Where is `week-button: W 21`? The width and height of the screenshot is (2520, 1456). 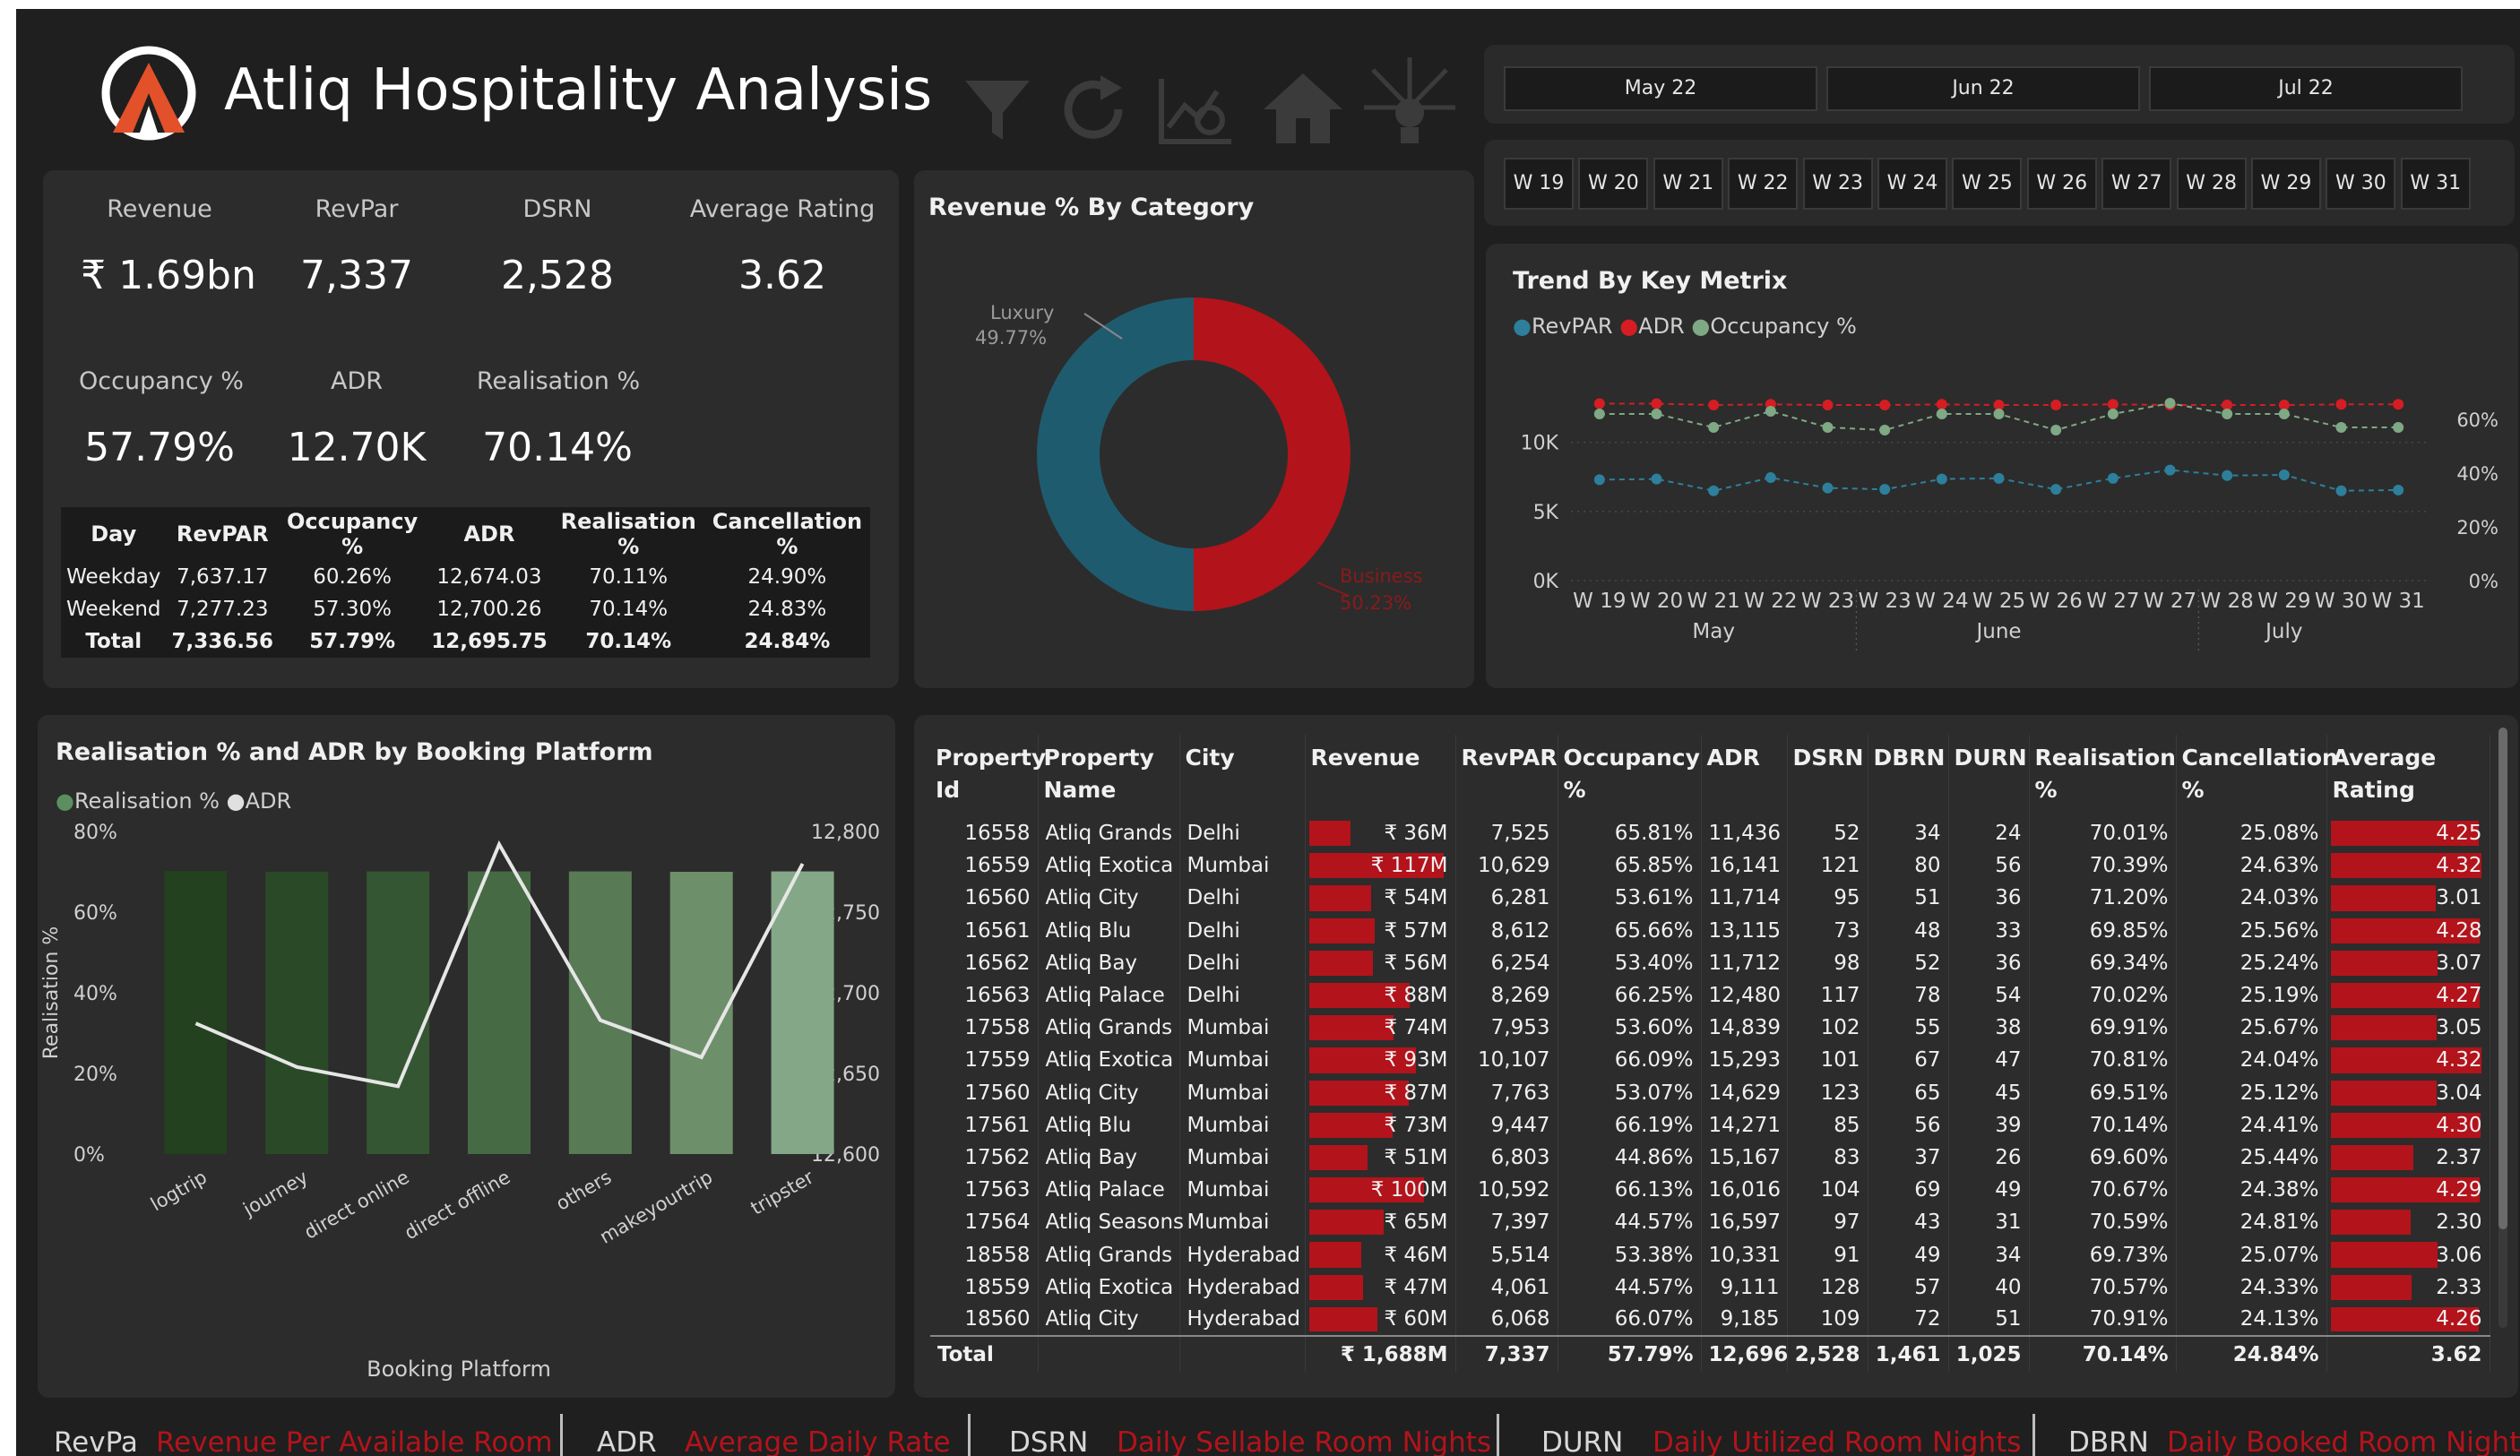
week-button: W 21 is located at coordinates (1688, 184).